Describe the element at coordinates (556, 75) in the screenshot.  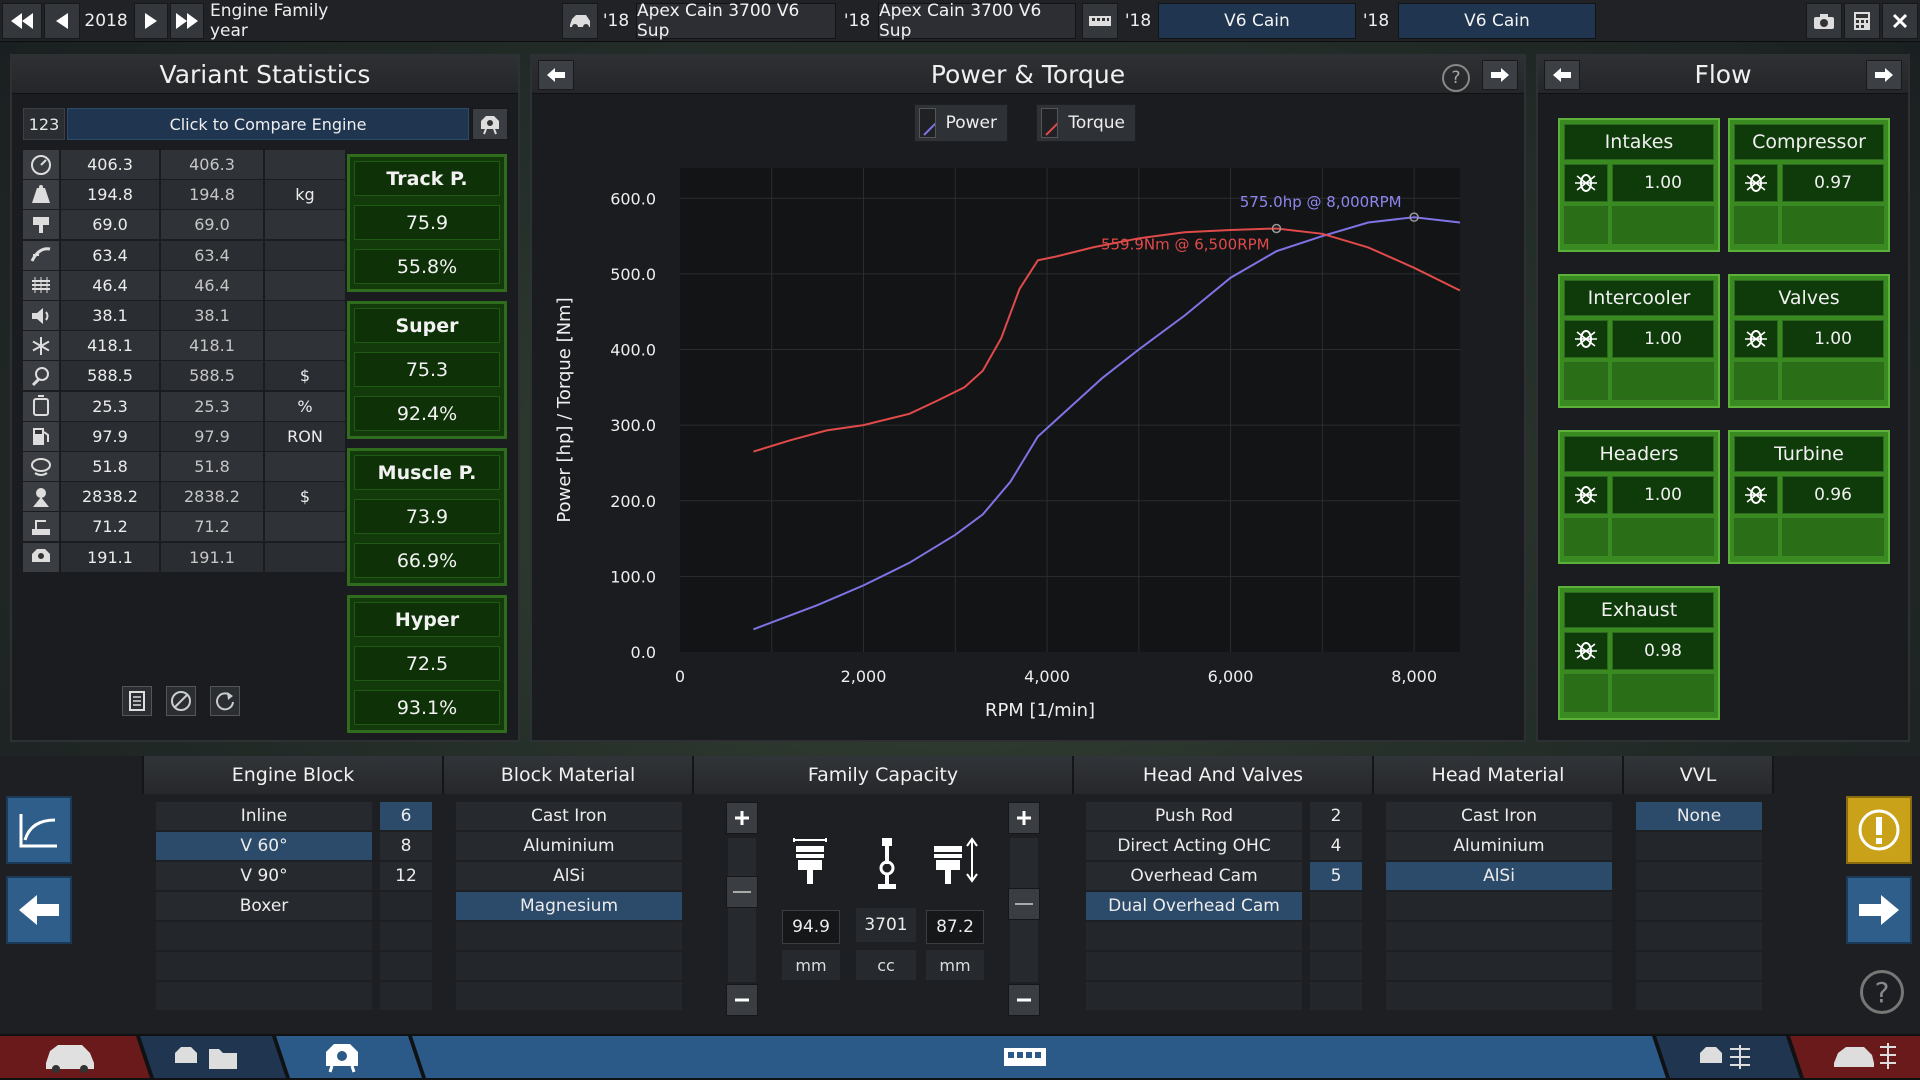
I see `chart-prev-button` at that location.